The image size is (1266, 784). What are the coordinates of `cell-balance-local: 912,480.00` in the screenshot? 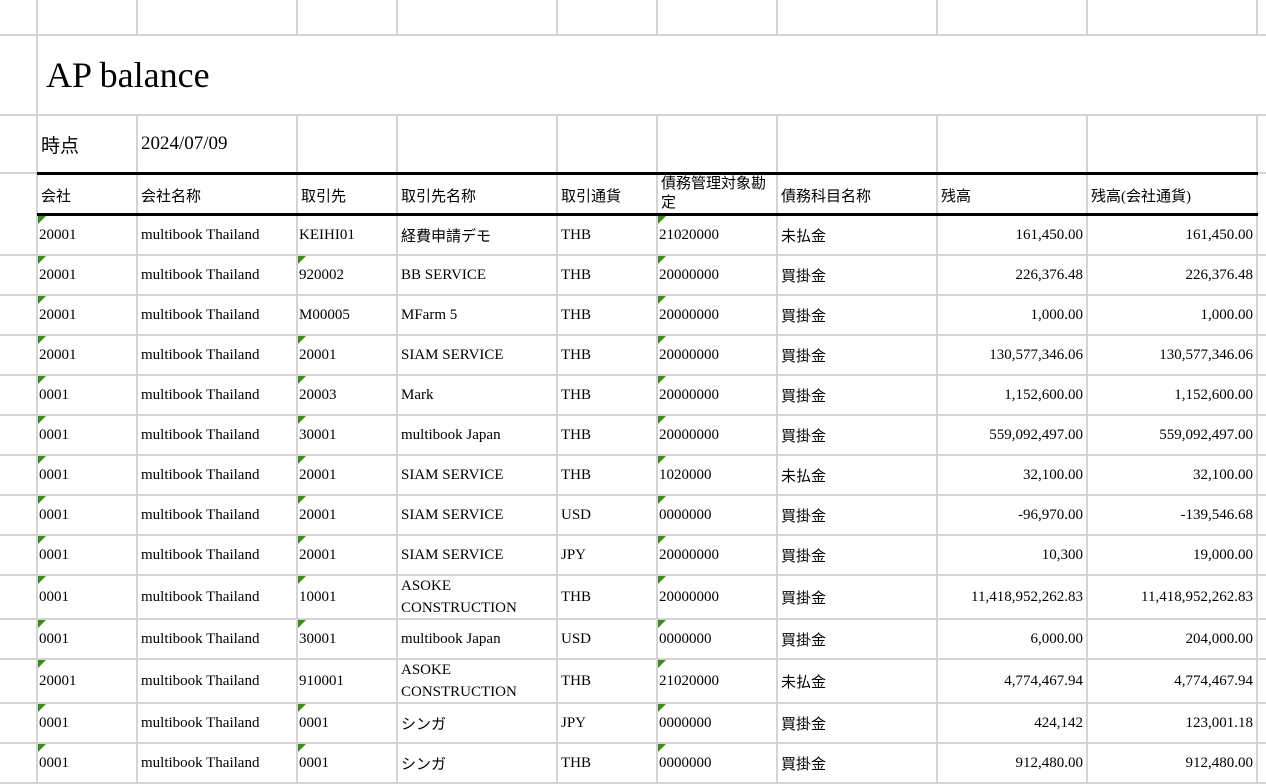 It's located at (1173, 763).